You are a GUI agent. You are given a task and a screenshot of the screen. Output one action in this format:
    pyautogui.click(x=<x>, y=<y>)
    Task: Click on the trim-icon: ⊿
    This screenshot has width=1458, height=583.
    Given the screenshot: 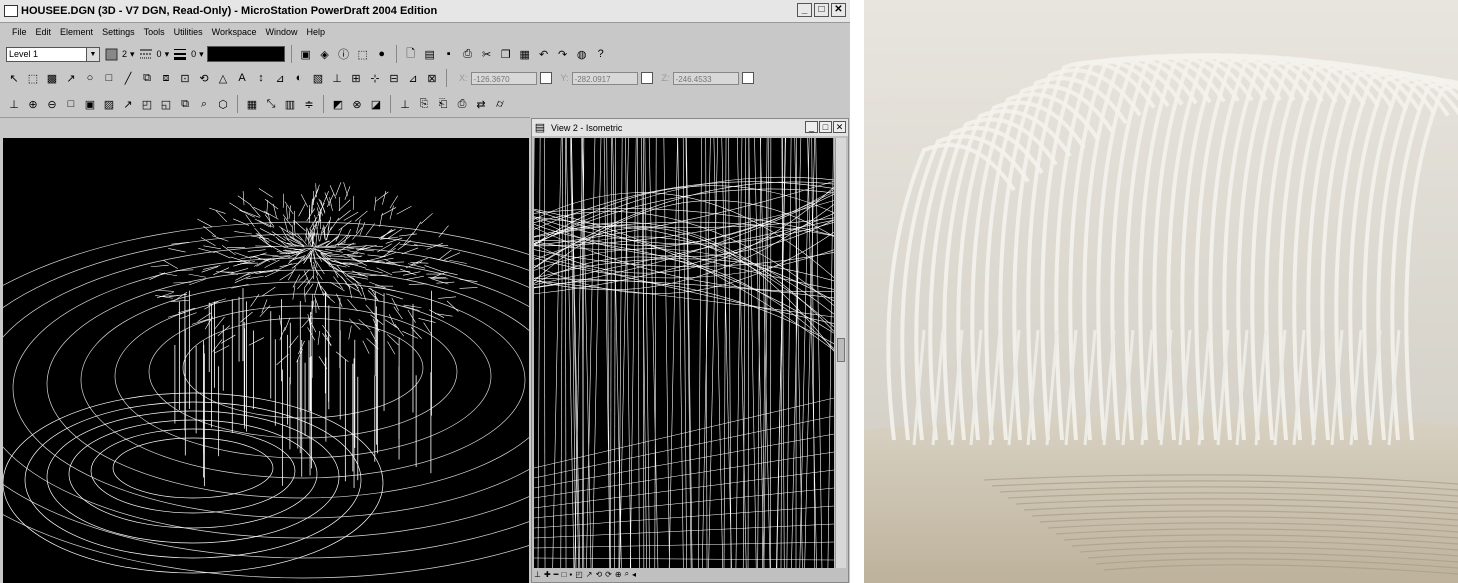 What is the action you would take?
    pyautogui.click(x=413, y=78)
    